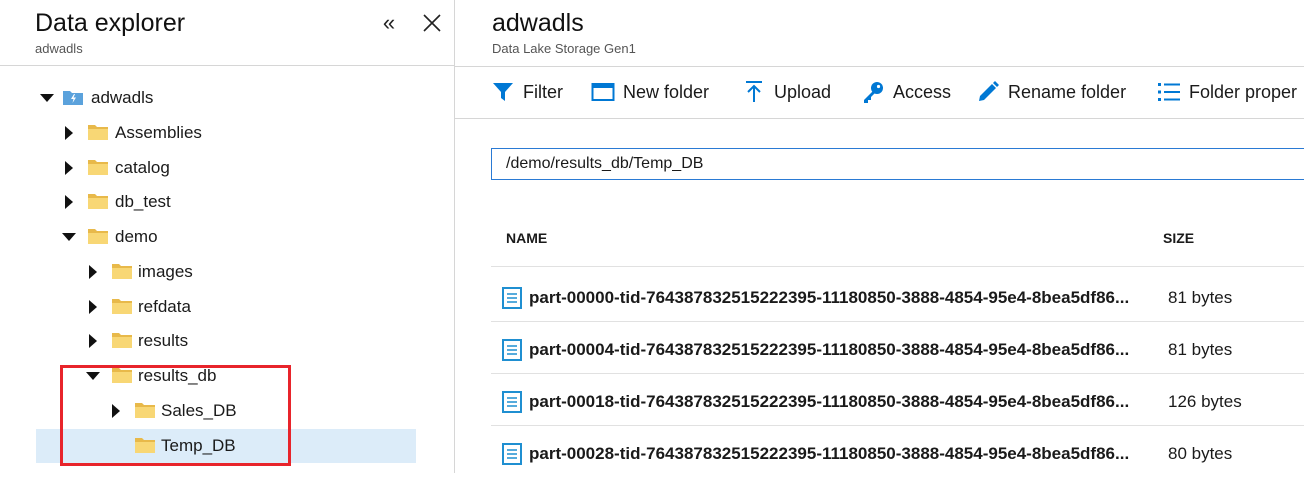 The width and height of the screenshot is (1304, 478). What do you see at coordinates (226, 272) in the screenshot?
I see `tree-item-images: images` at bounding box center [226, 272].